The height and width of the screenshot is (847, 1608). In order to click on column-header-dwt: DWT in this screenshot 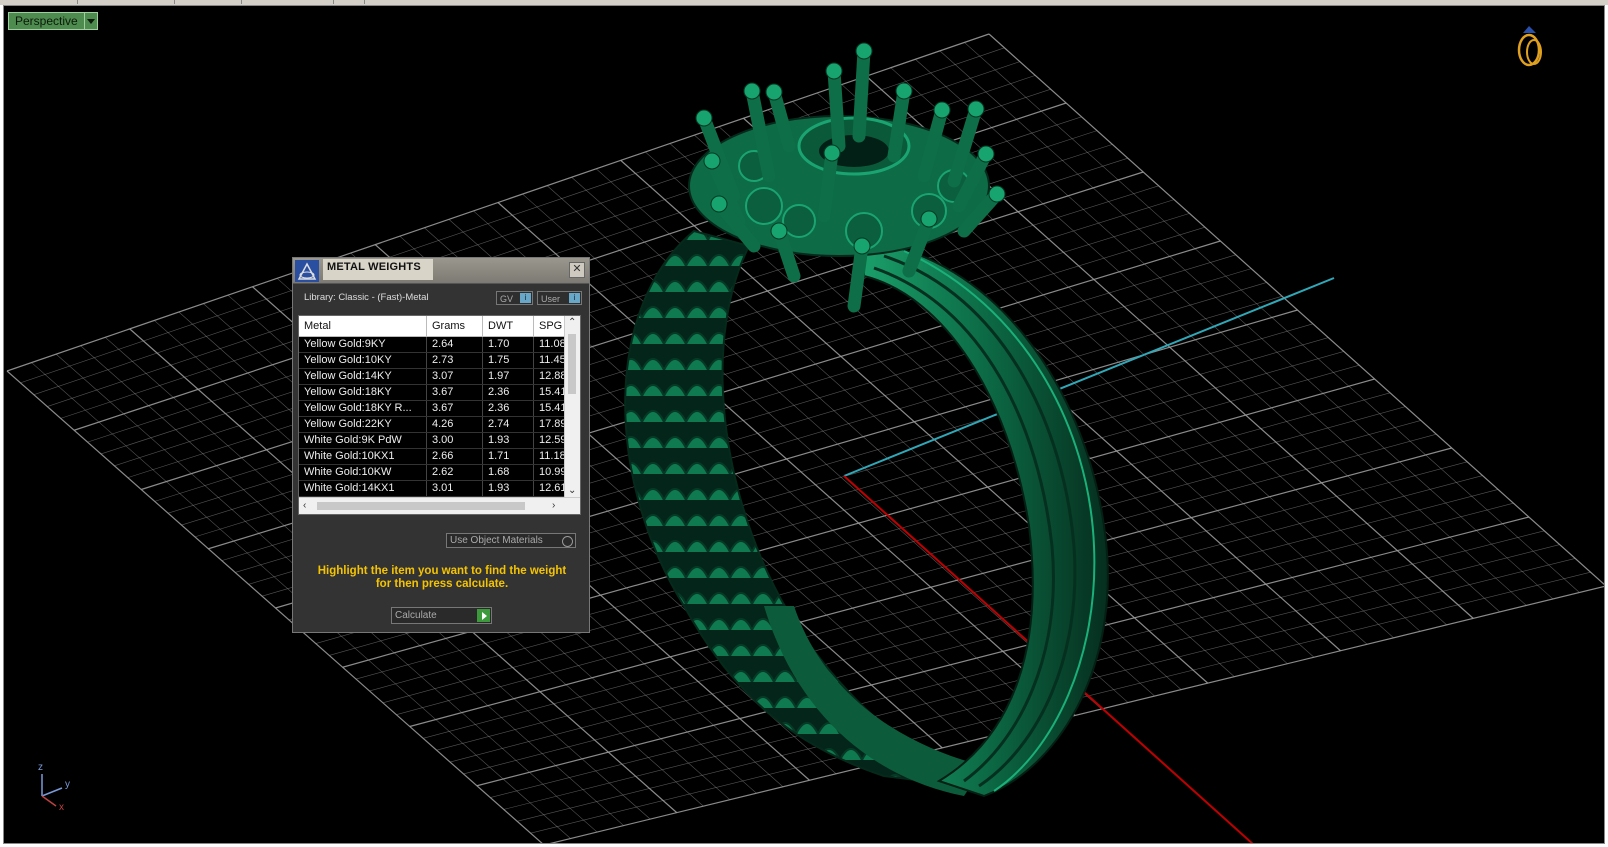, I will do `click(508, 326)`.